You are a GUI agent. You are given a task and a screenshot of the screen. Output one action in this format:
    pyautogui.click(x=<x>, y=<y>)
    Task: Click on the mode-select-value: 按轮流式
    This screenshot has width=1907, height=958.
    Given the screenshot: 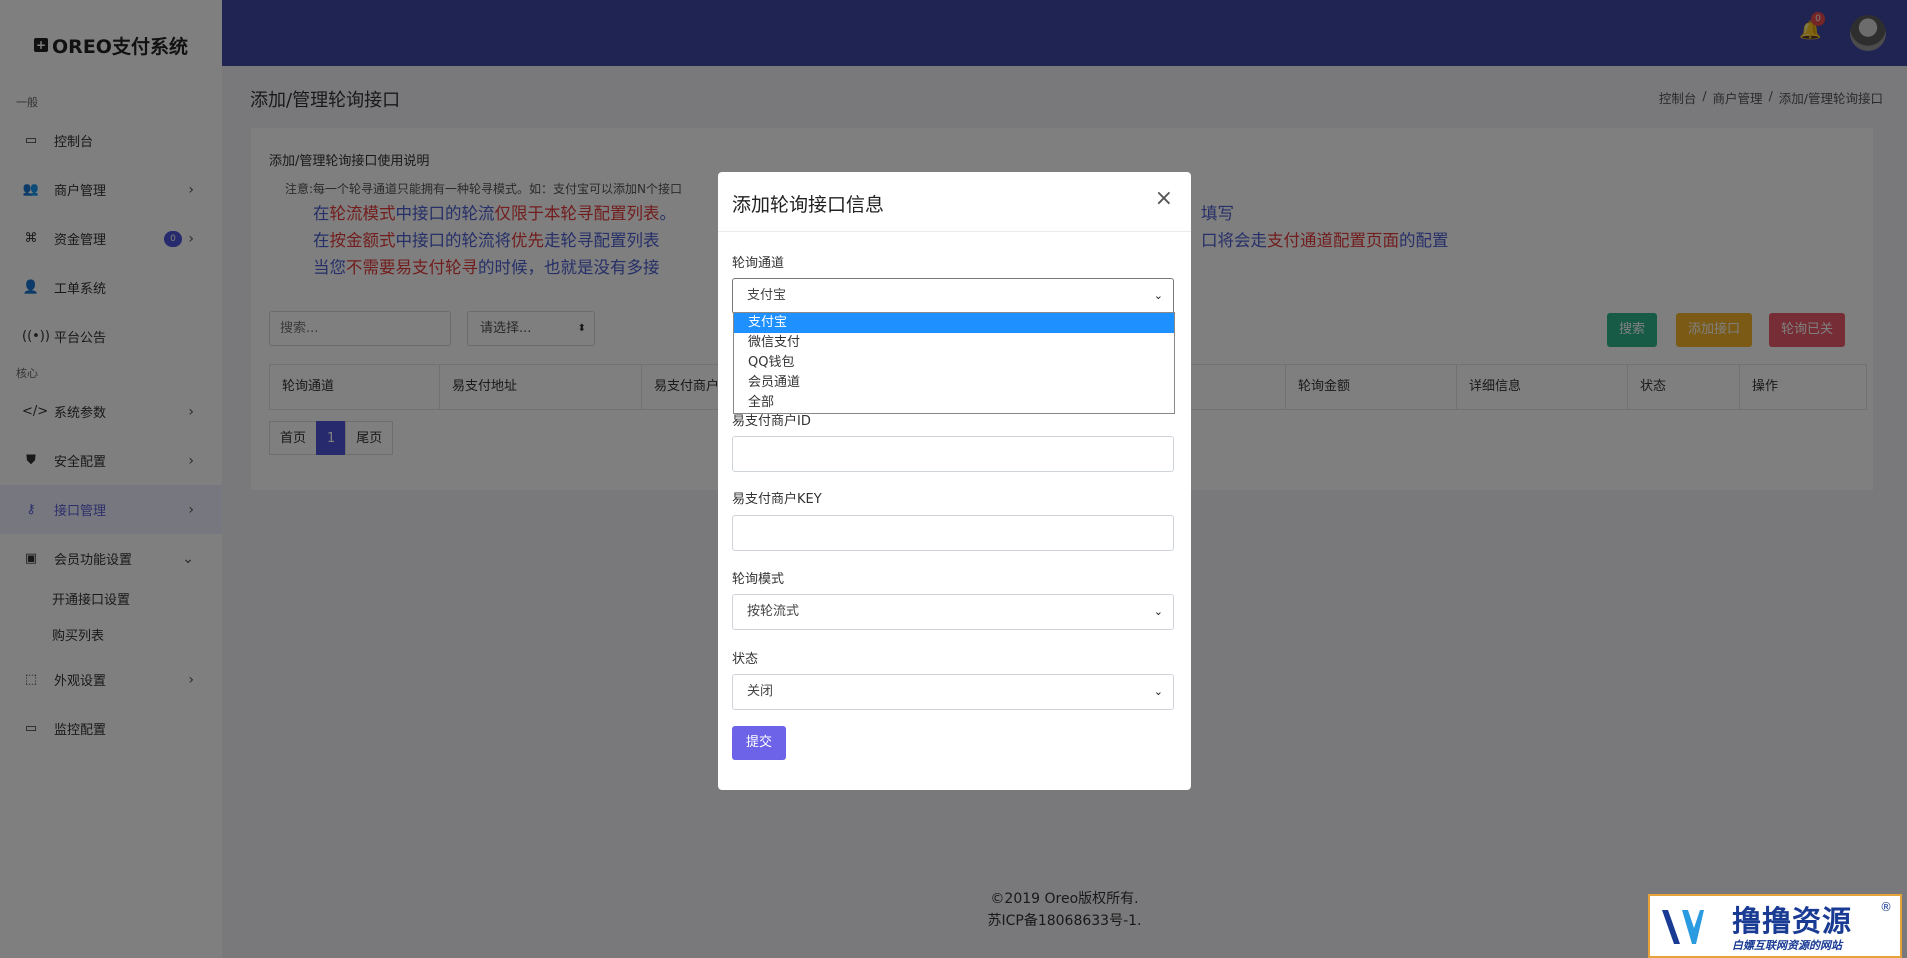 What is the action you would take?
    pyautogui.click(x=773, y=611)
    